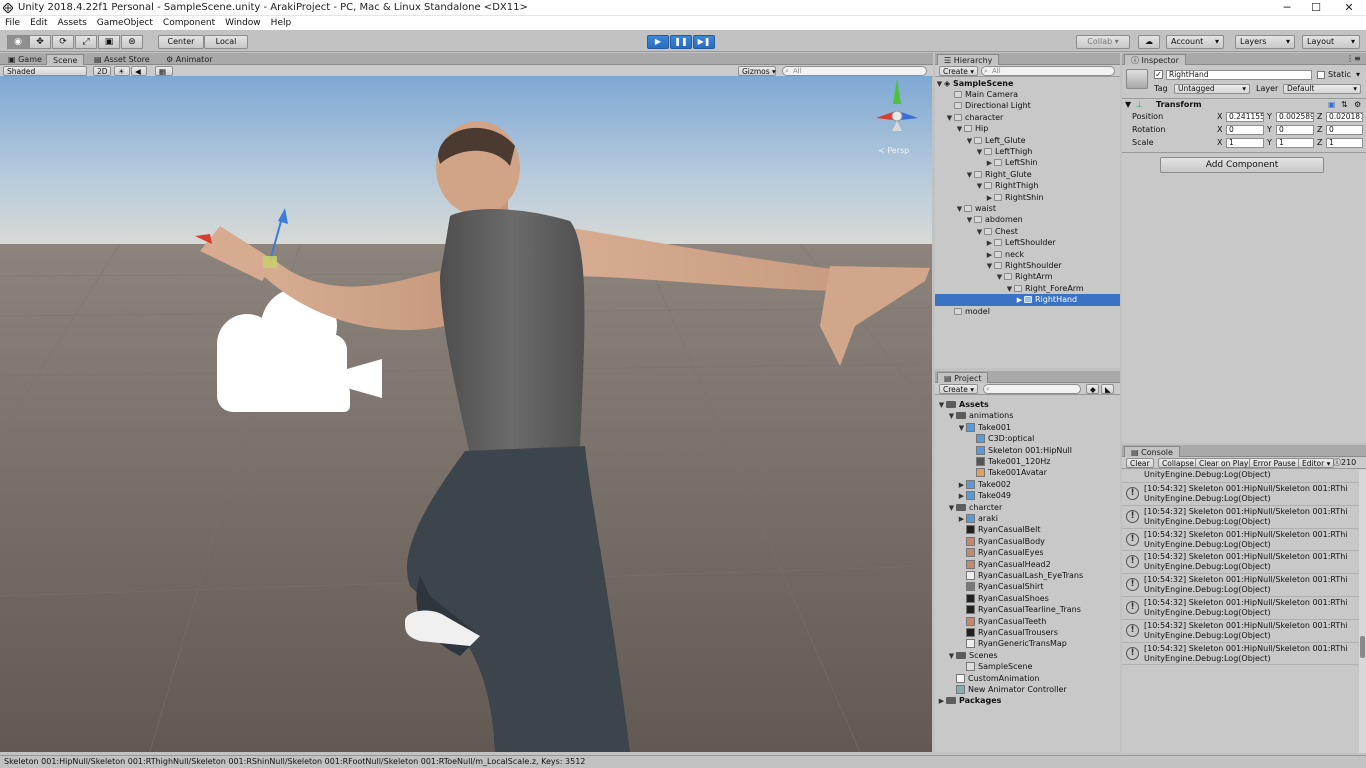 The height and width of the screenshot is (768, 1366). I want to click on tab-hierarchy: ☰ Hierarchy, so click(968, 59).